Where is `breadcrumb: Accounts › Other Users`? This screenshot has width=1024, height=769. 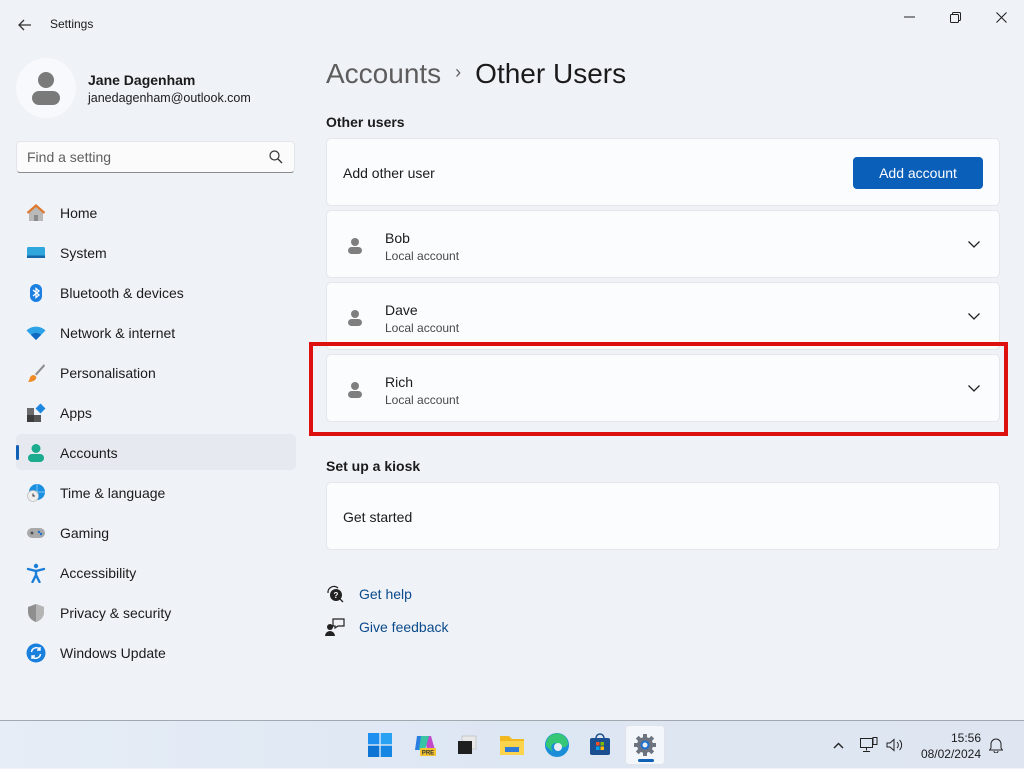 breadcrumb: Accounts › Other Users is located at coordinates (476, 74).